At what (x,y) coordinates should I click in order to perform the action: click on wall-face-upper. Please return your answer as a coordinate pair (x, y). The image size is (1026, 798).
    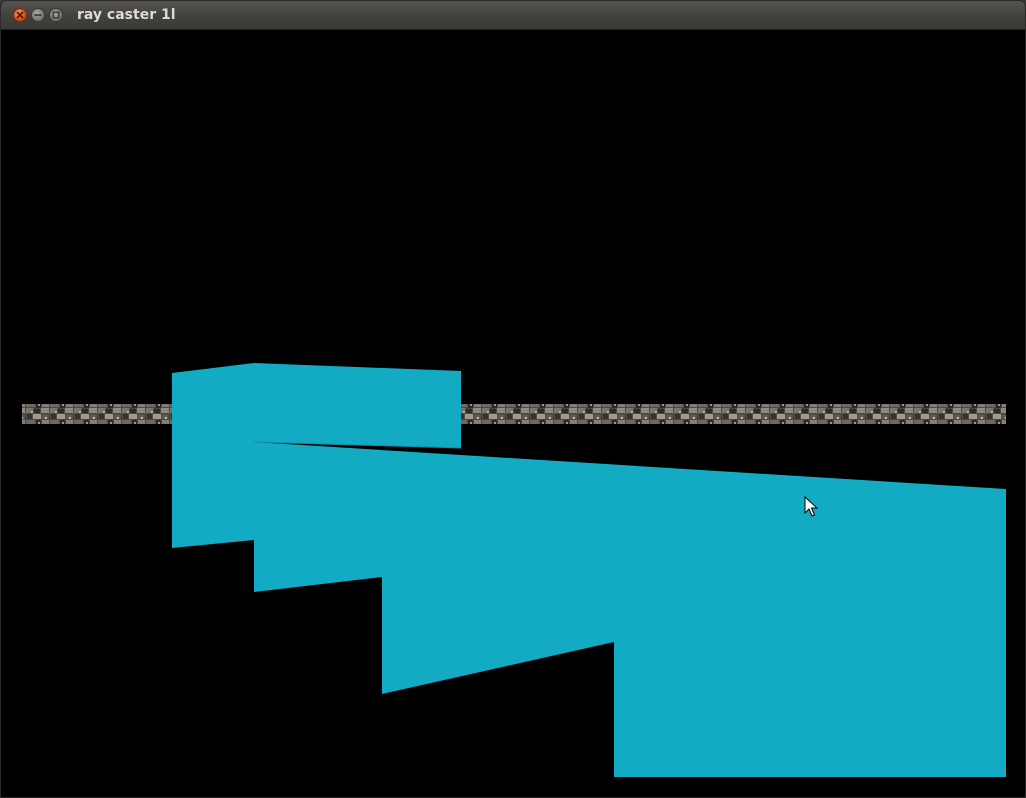
    Looking at the image, I should click on (316, 406).